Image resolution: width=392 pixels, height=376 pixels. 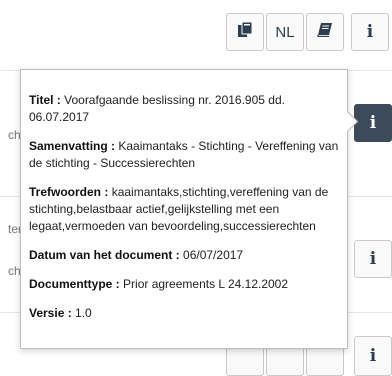 I want to click on doctype-label: Documenttype :, so click(x=74, y=284).